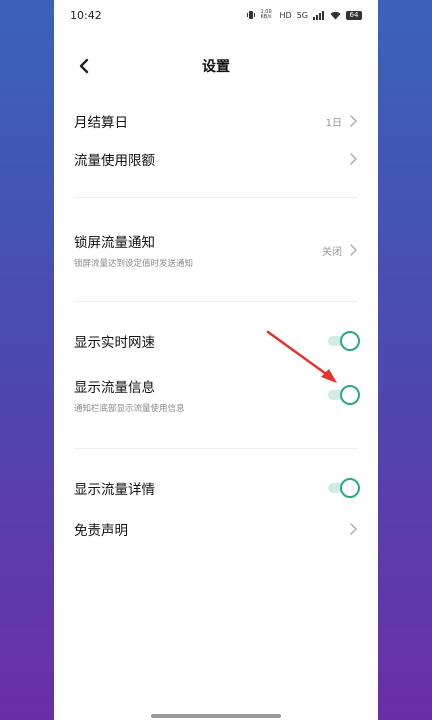 The image size is (432, 720). Describe the element at coordinates (114, 243) in the screenshot. I see `lockscreen-notice-label: 锁屏流量通知` at that location.